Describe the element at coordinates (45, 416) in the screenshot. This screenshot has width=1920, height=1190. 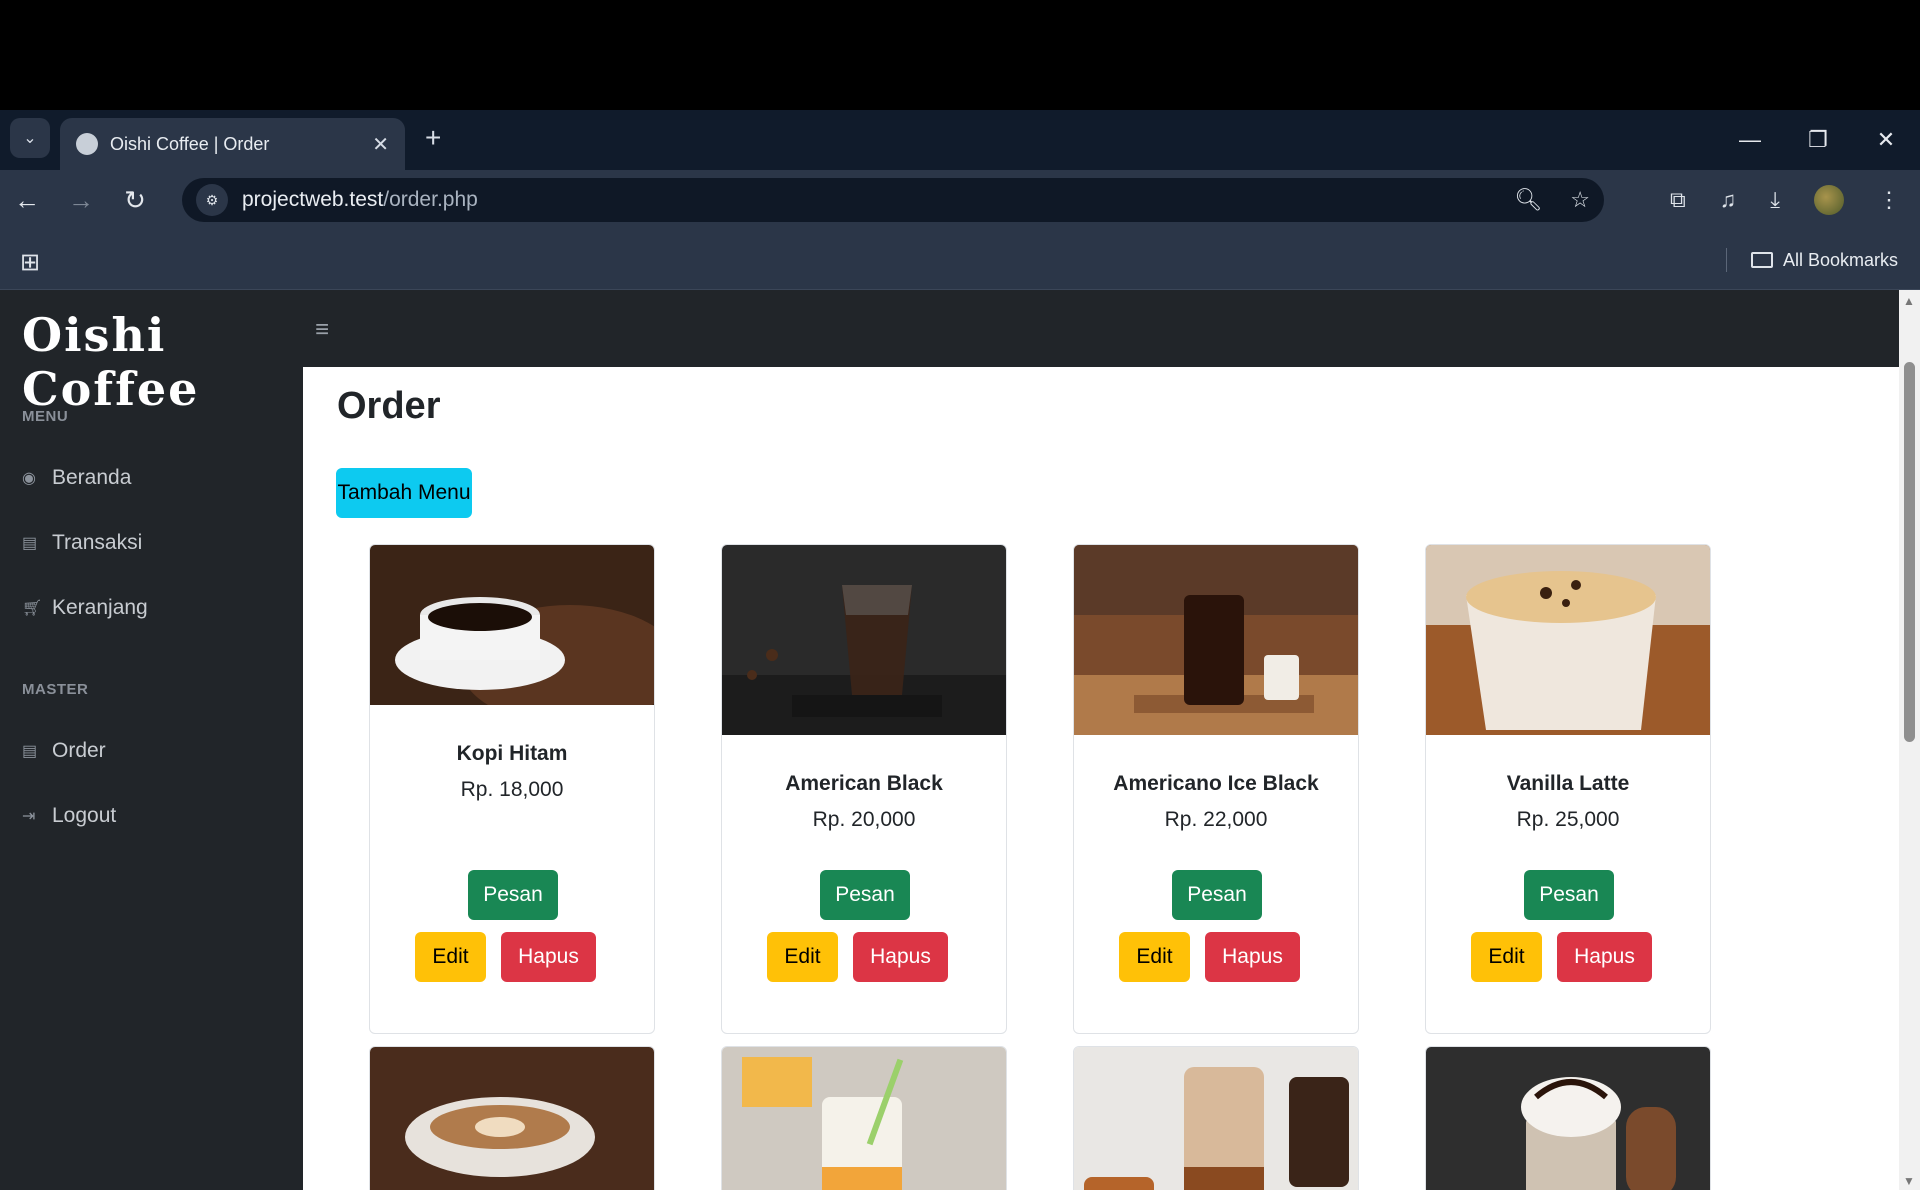
I see `menu-heading: MENU` at that location.